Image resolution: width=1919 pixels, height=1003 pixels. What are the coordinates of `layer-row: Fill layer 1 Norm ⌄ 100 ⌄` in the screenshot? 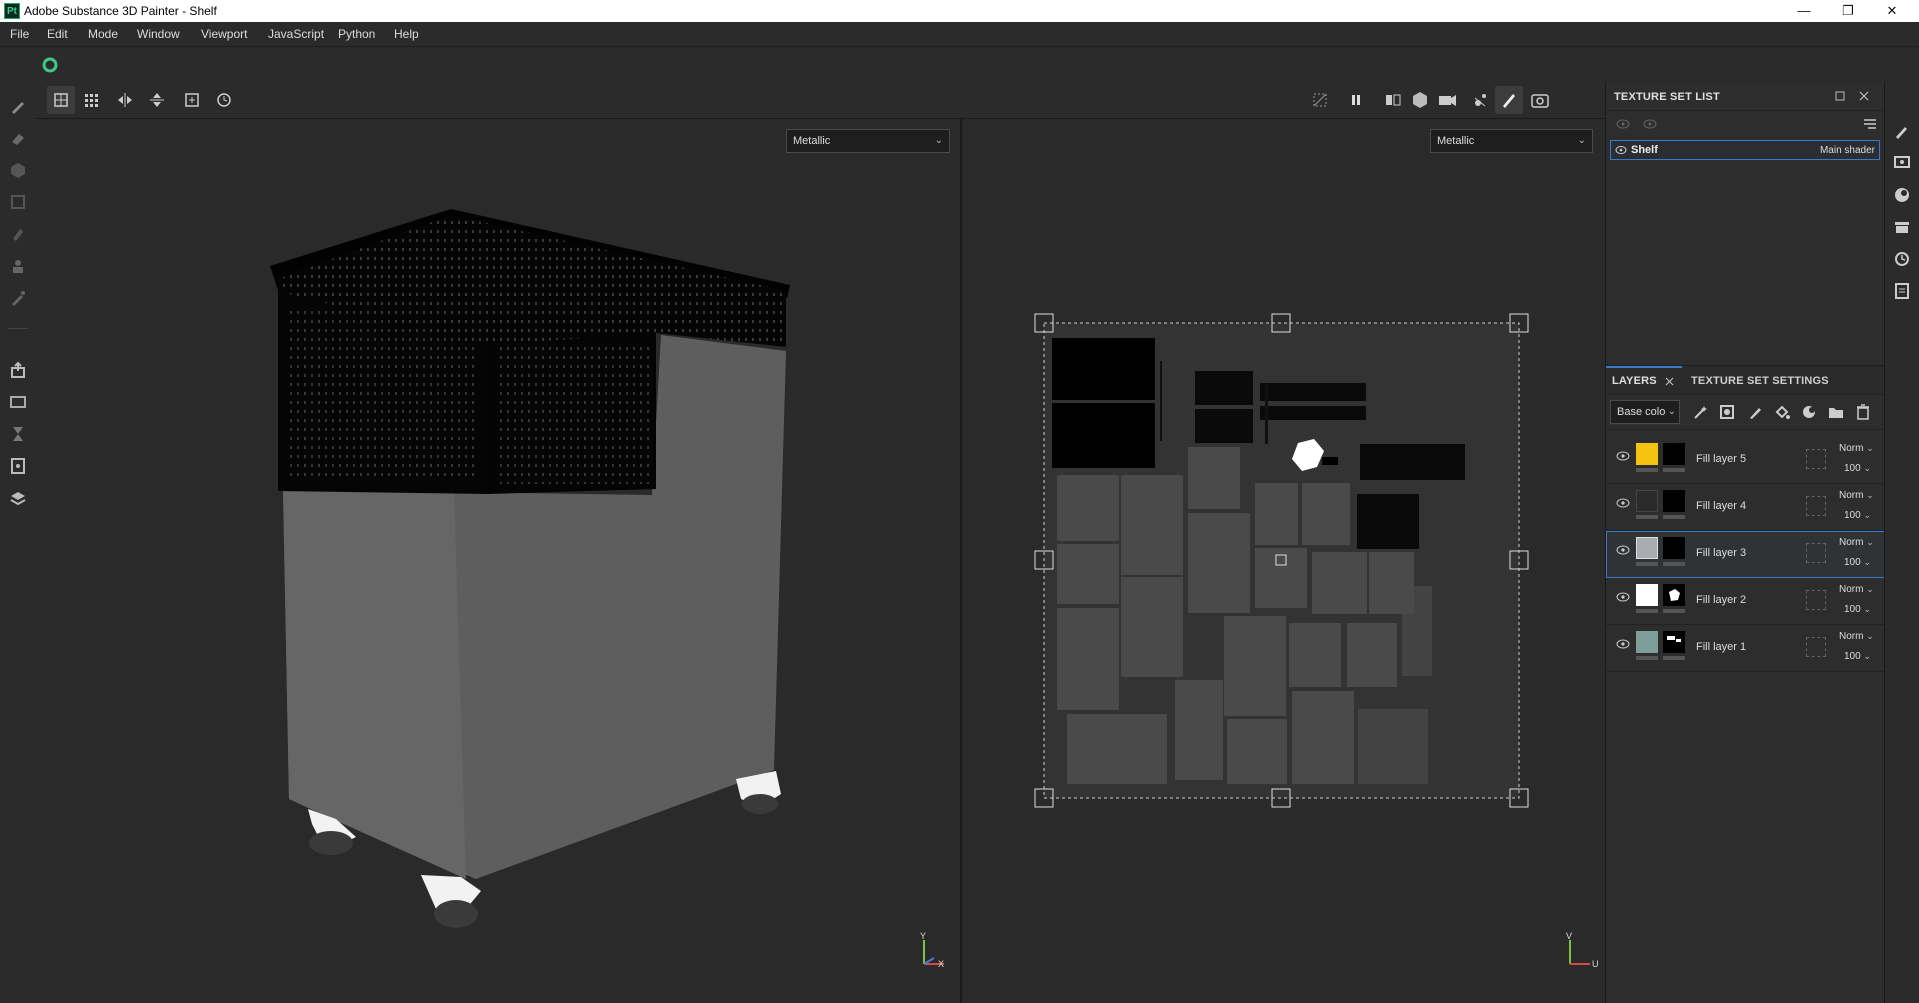 It's located at (1745, 648).